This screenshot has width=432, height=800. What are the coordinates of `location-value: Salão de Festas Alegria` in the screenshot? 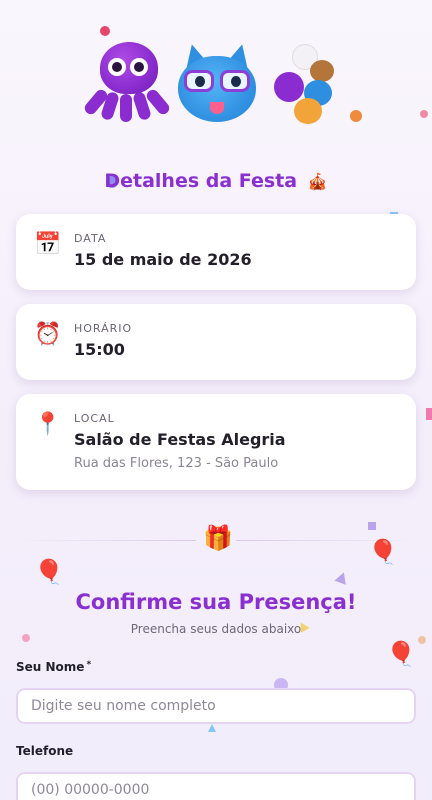 It's located at (180, 439).